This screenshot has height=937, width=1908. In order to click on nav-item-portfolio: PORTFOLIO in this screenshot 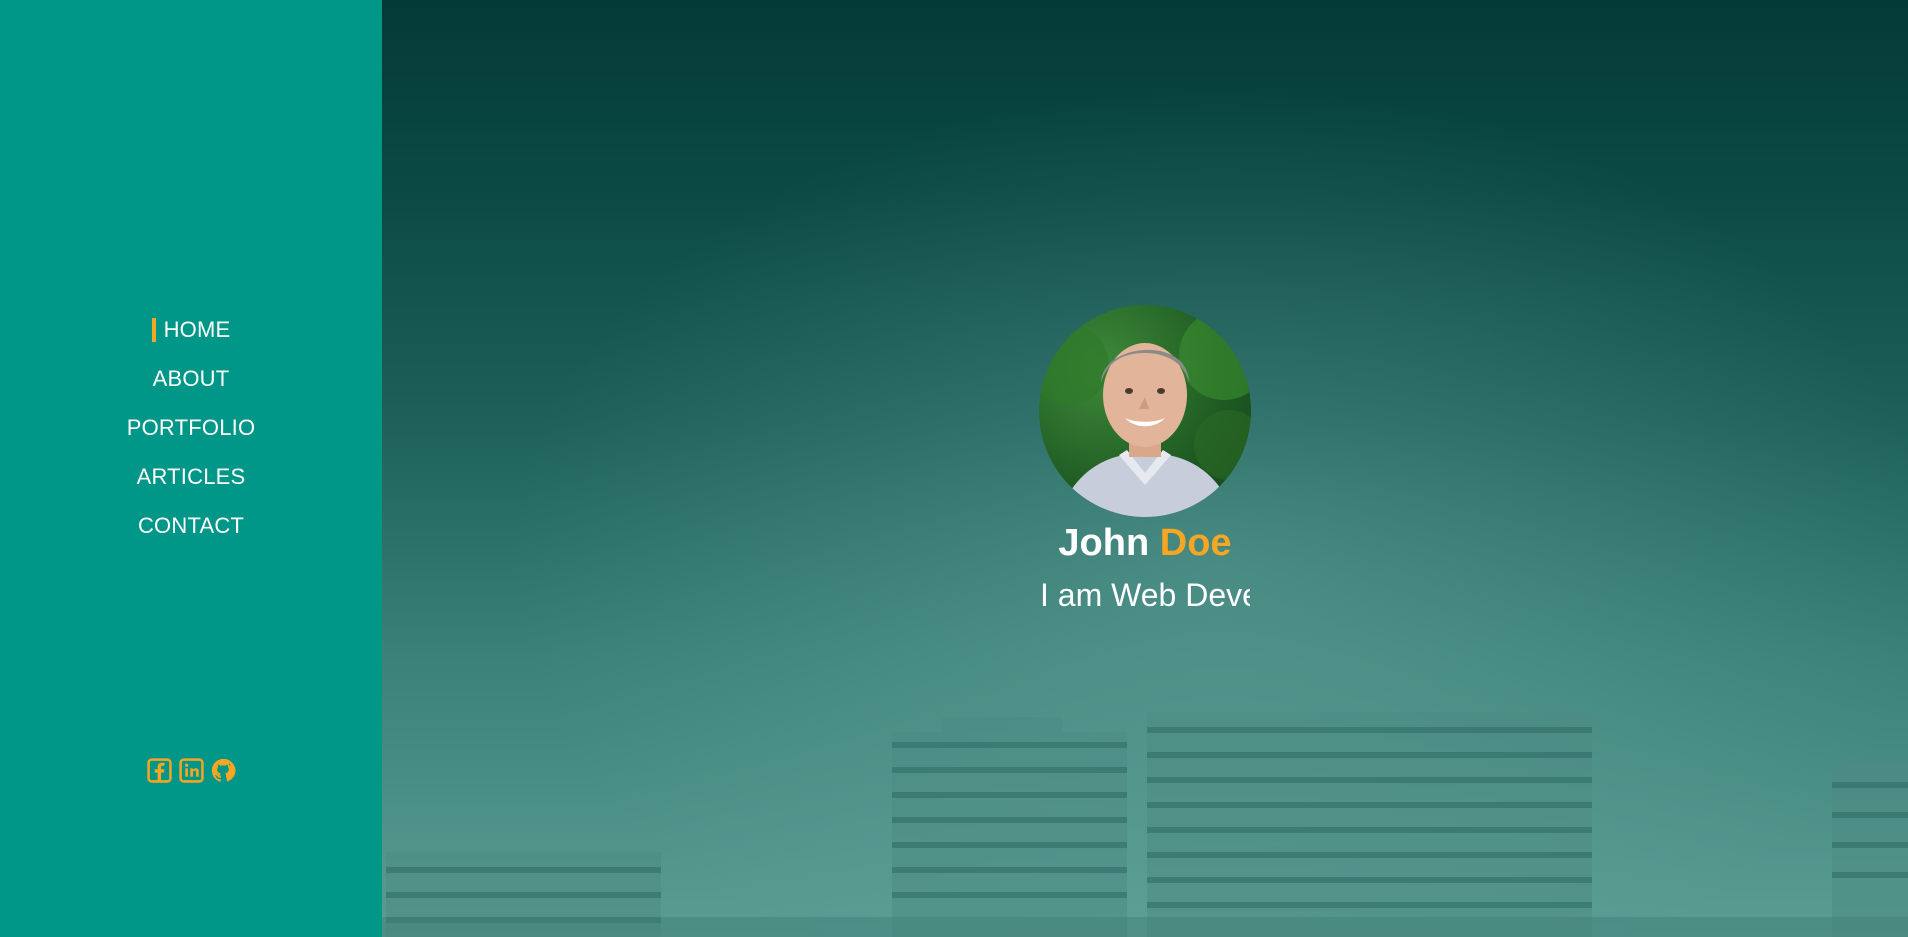, I will do `click(191, 427)`.